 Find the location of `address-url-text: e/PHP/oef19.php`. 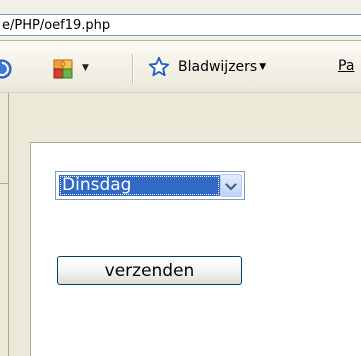

address-url-text: e/PHP/oef19.php is located at coordinates (56, 25).